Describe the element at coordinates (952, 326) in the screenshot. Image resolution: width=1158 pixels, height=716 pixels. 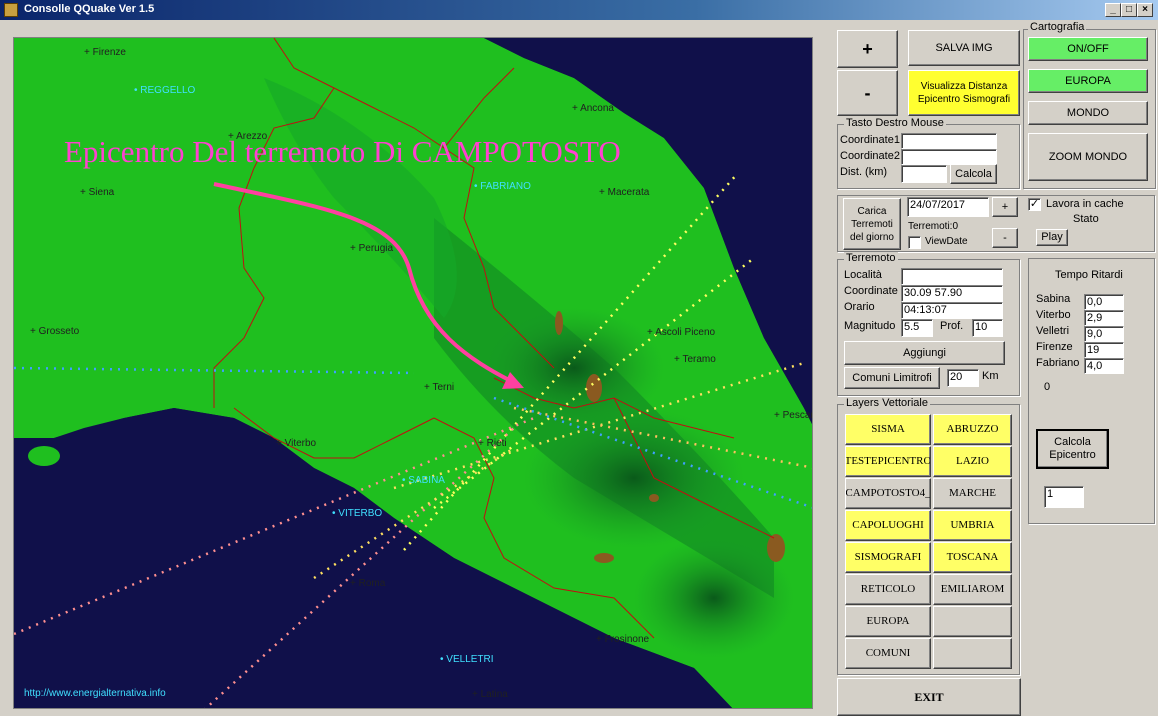
I see `prof-label: Prof.` at that location.